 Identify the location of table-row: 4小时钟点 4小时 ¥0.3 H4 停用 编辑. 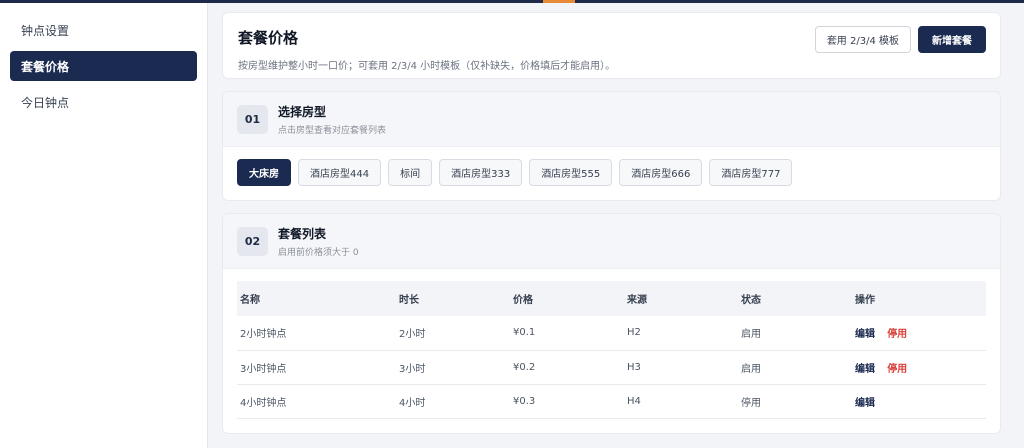
(611, 401).